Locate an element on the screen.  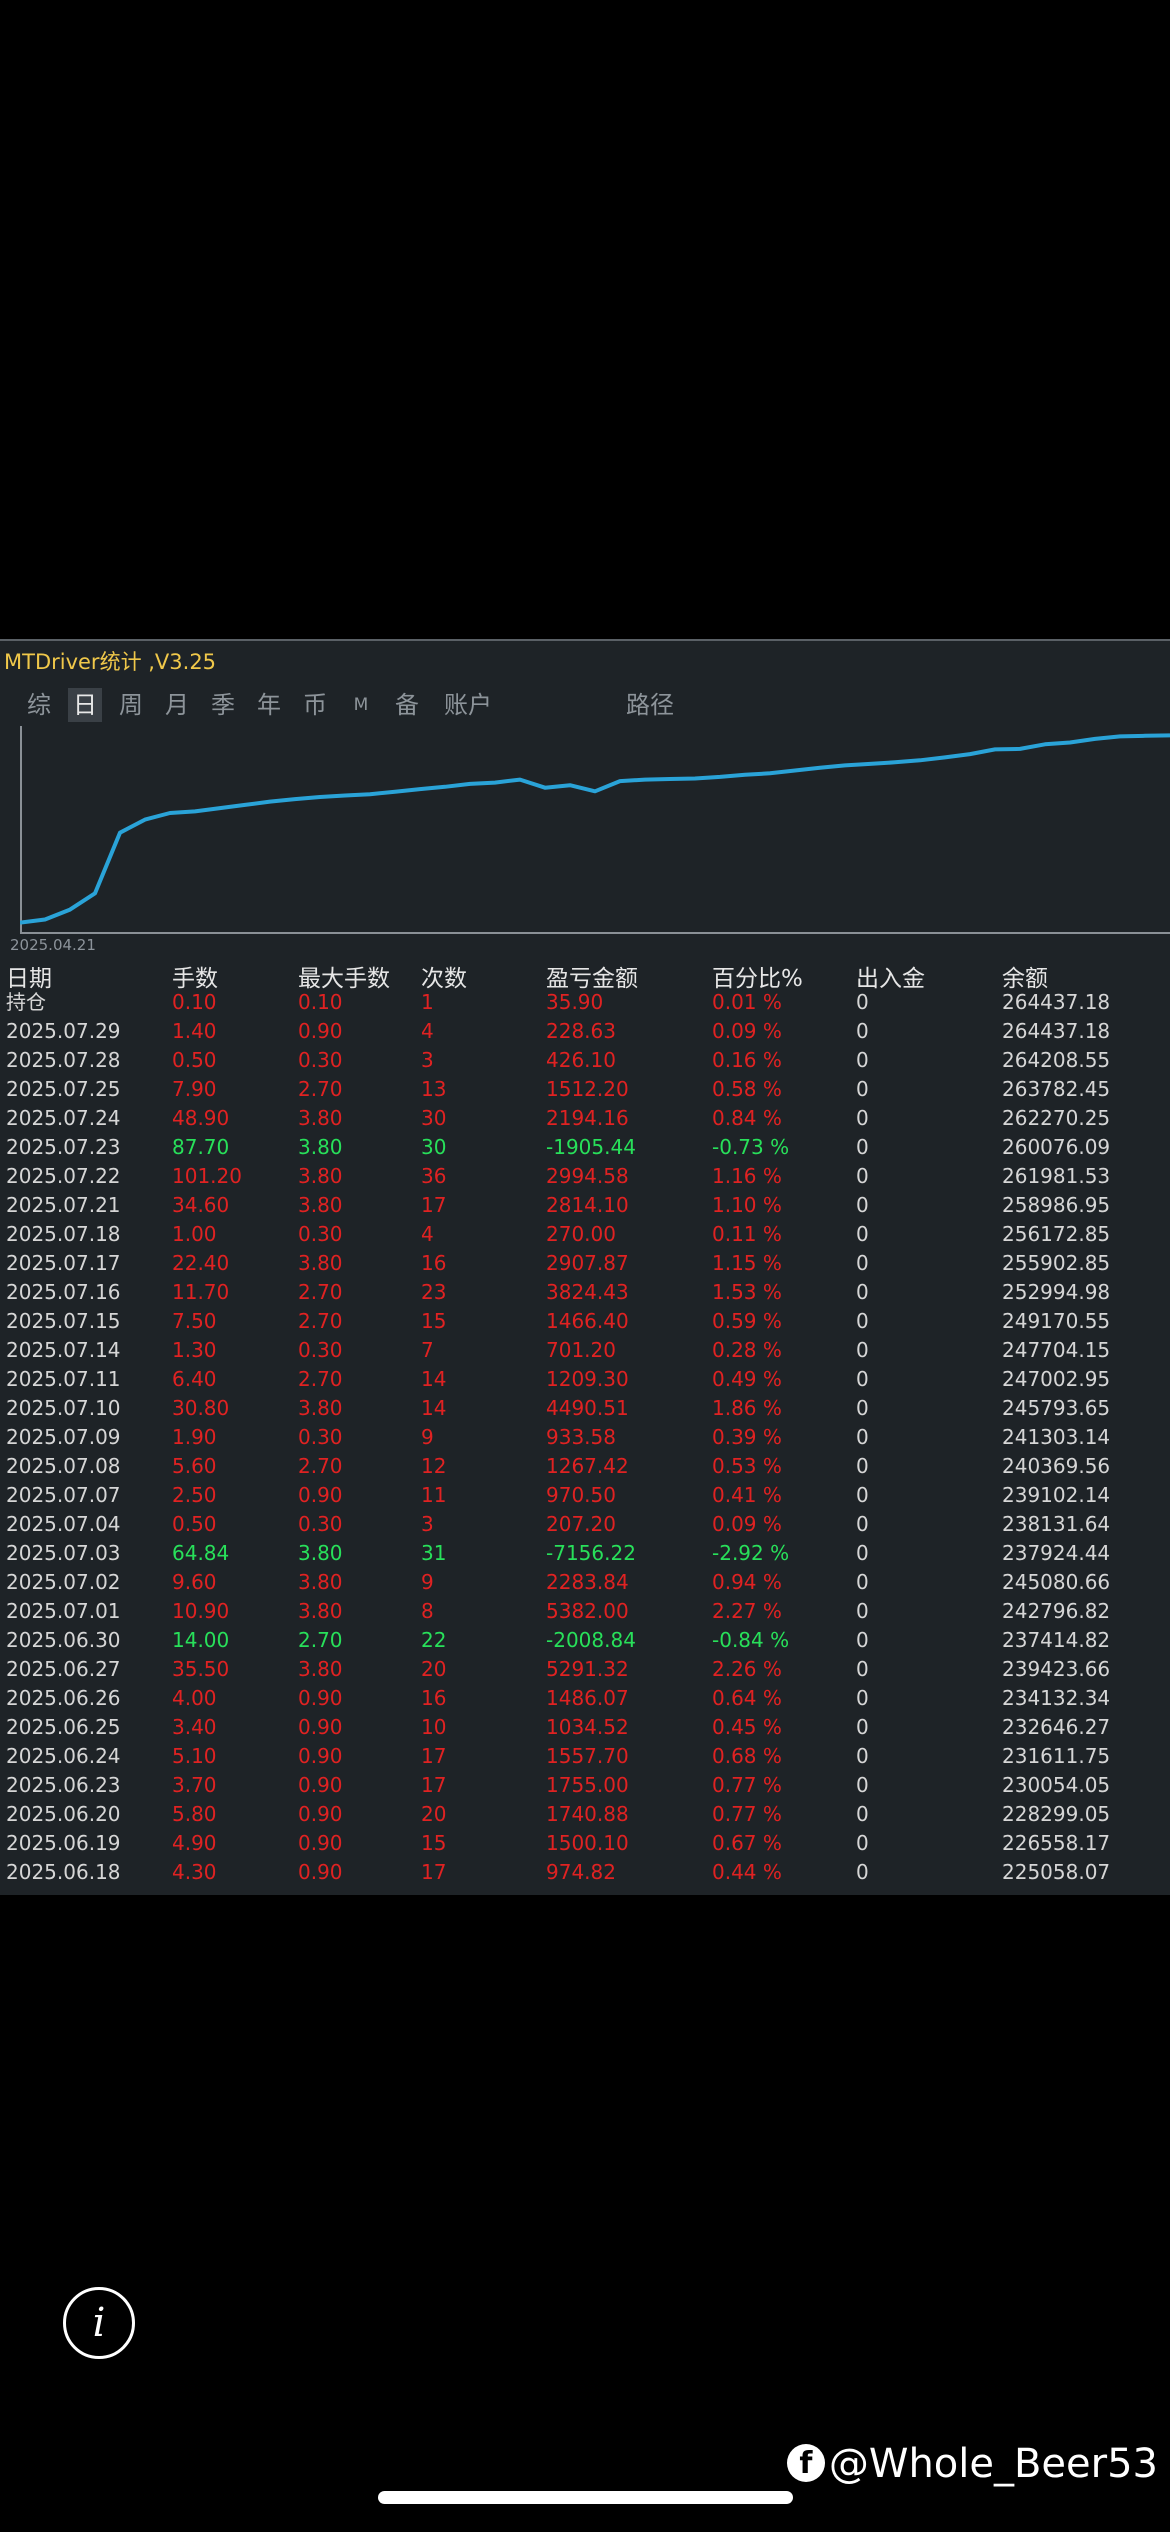
cell-percent: 1.86 % is located at coordinates (747, 1408).